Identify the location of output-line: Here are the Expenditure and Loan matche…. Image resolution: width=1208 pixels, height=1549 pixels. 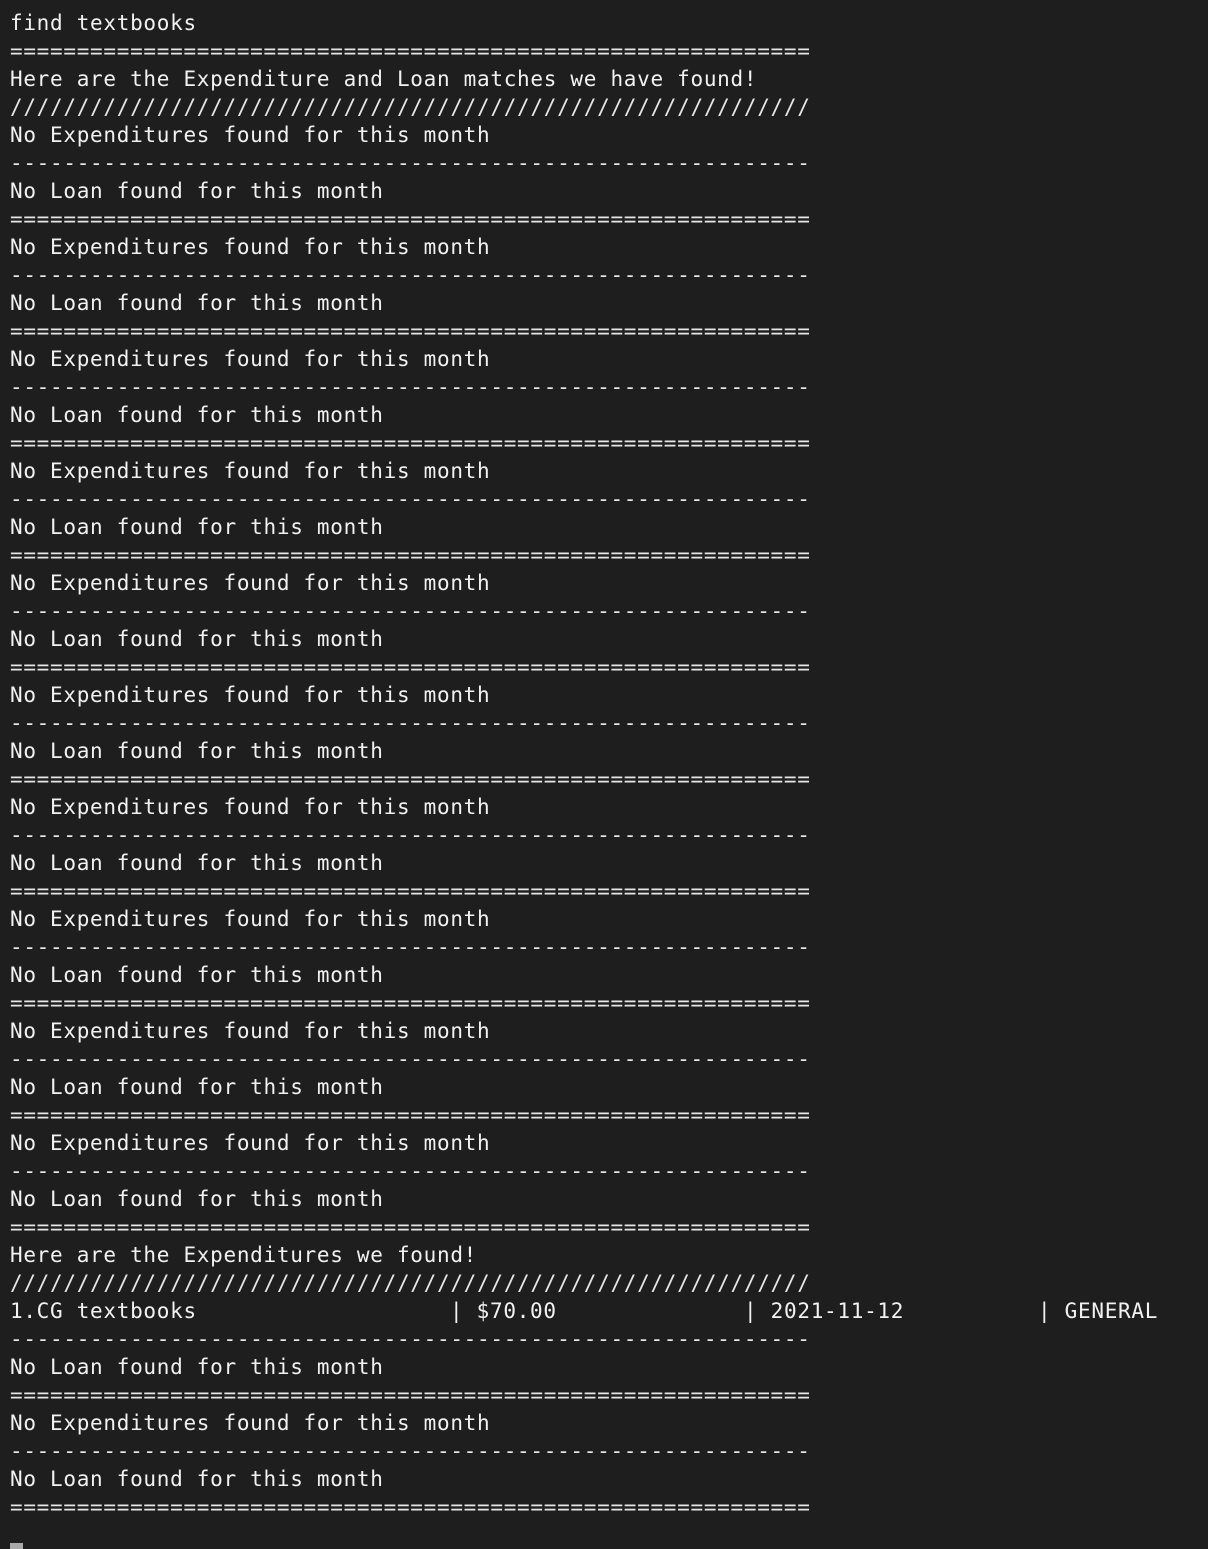
(384, 79).